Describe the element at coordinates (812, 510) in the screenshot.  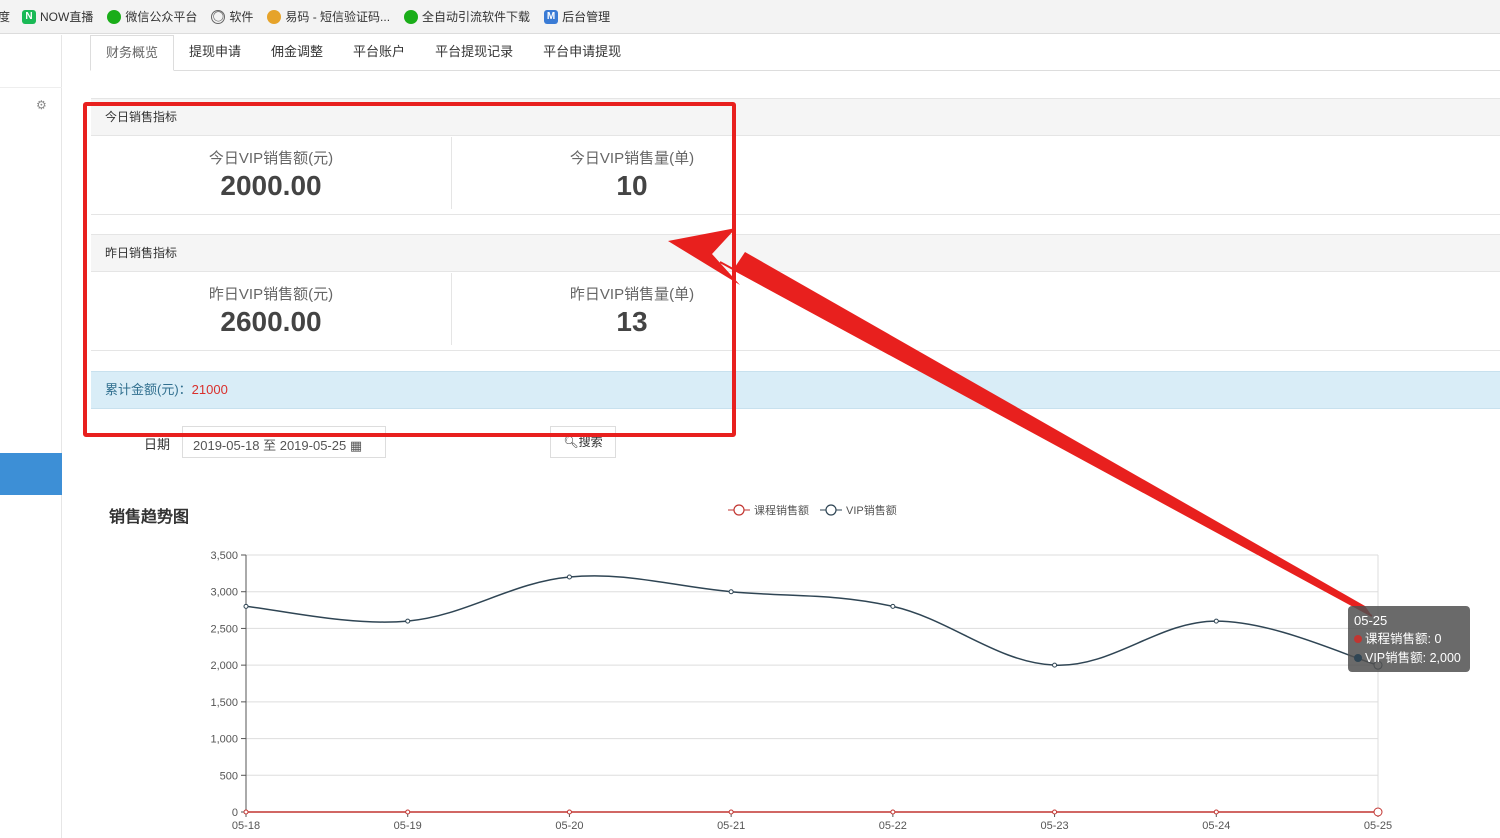
I see `chart-legend: 课程销售额 VIP销售额` at that location.